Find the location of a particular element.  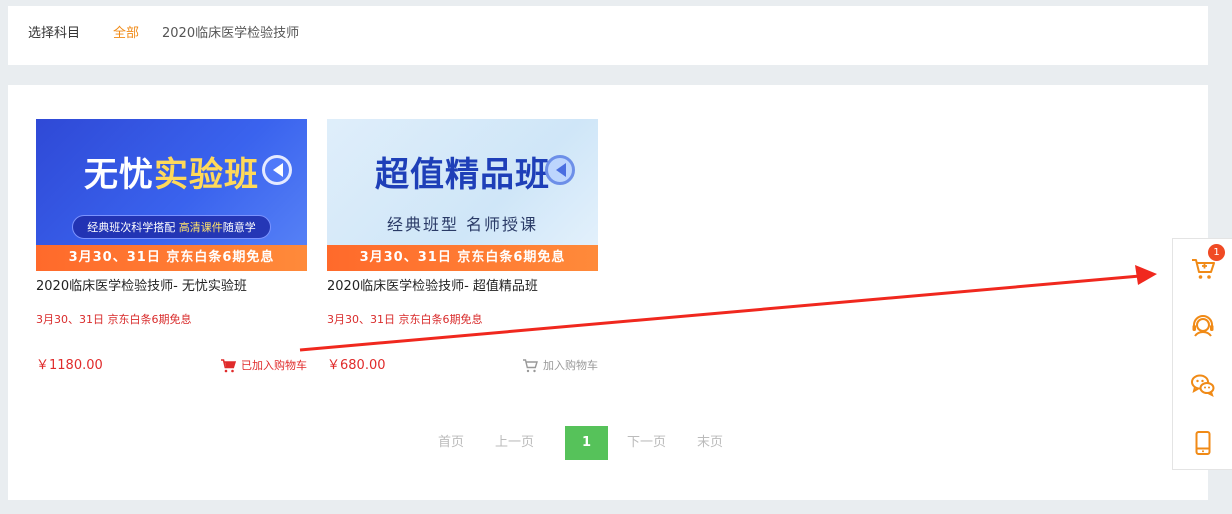

pagination: 首页 上一页 1 下一页 末页 is located at coordinates (580, 443).